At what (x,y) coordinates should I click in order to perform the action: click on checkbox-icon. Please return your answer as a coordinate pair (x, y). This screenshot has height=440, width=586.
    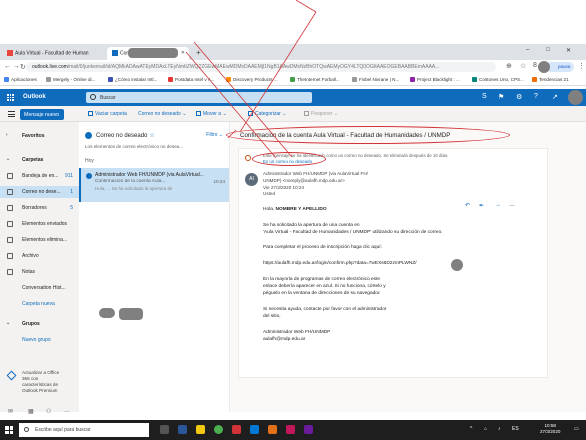
    Looking at the image, I should click on (89, 176).